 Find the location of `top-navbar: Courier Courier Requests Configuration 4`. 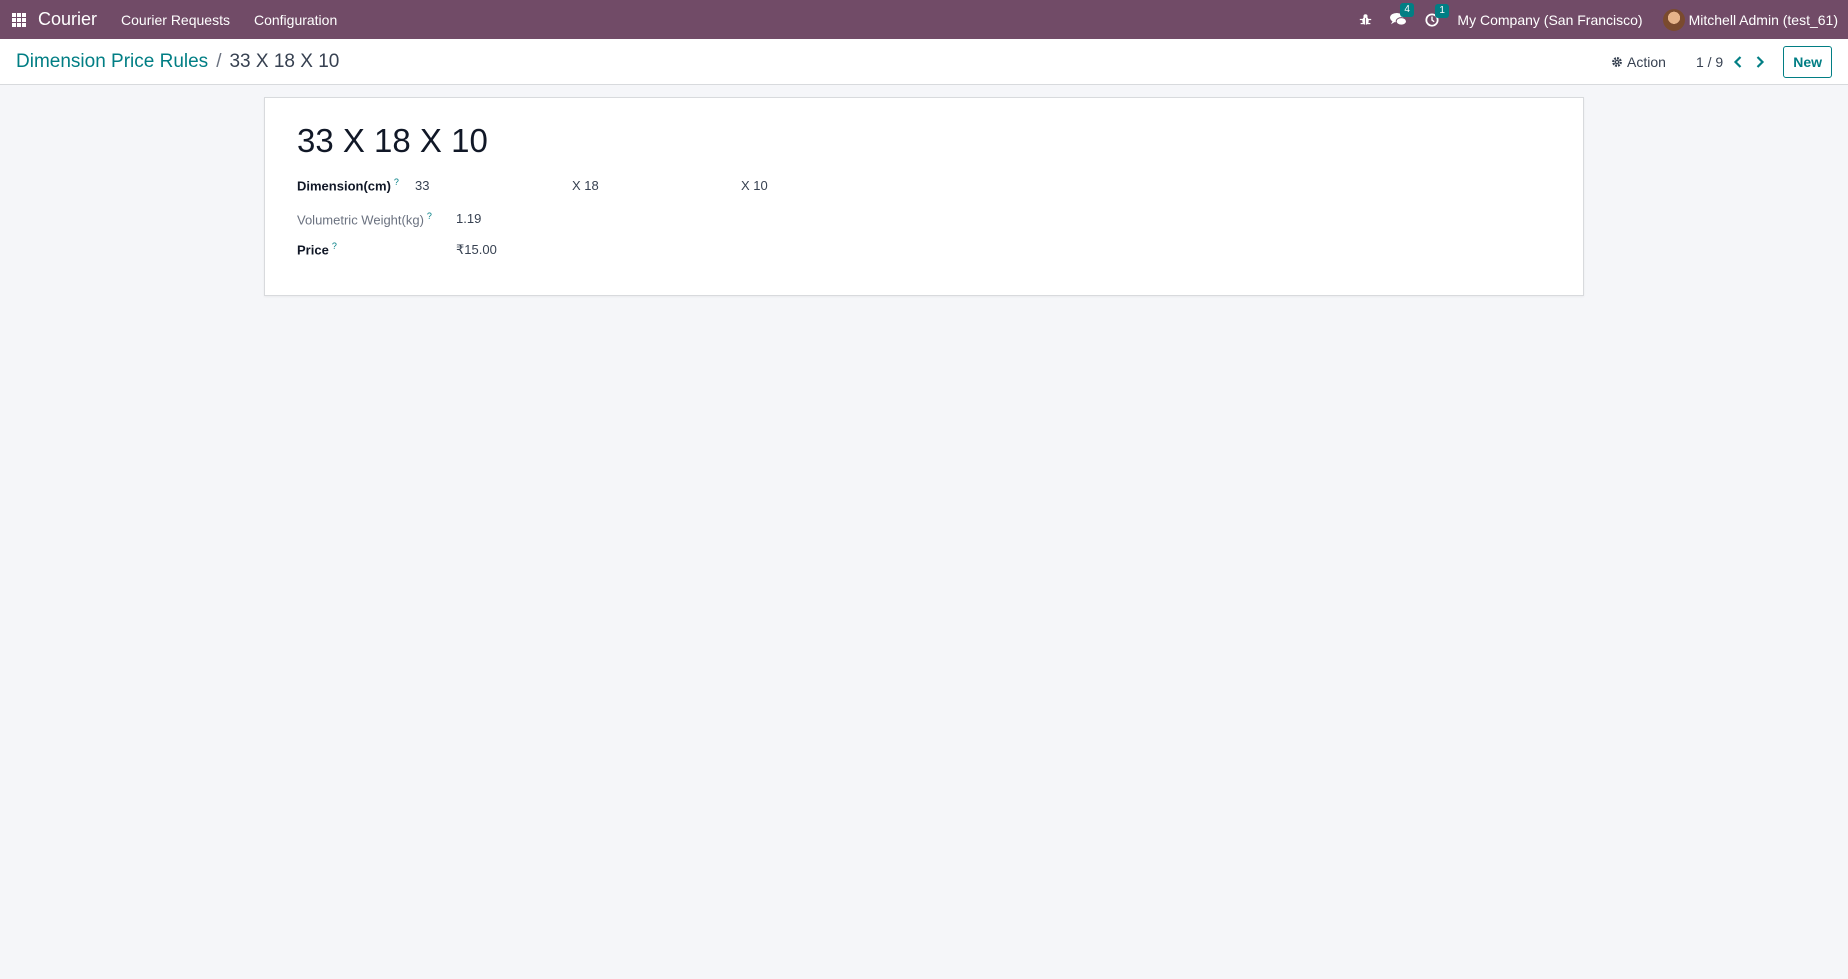

top-navbar: Courier Courier Requests Configuration 4 is located at coordinates (924, 19).